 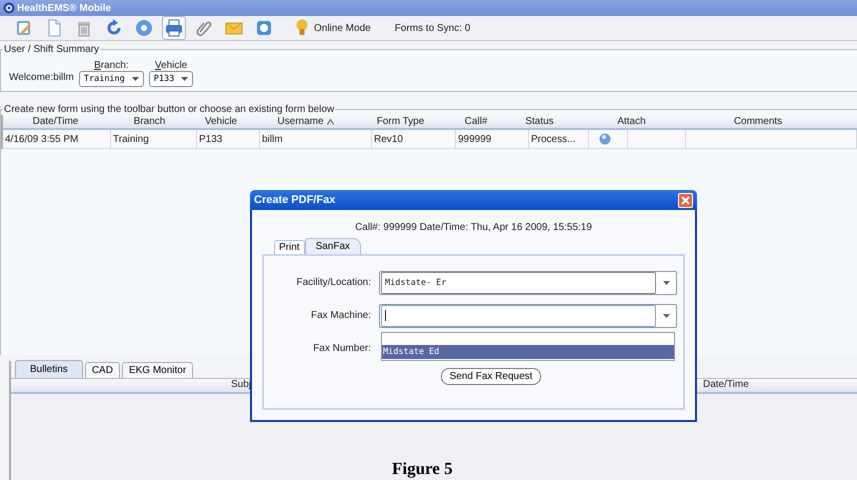 What do you see at coordinates (605, 139) in the screenshot?
I see `status-orb-icon` at bounding box center [605, 139].